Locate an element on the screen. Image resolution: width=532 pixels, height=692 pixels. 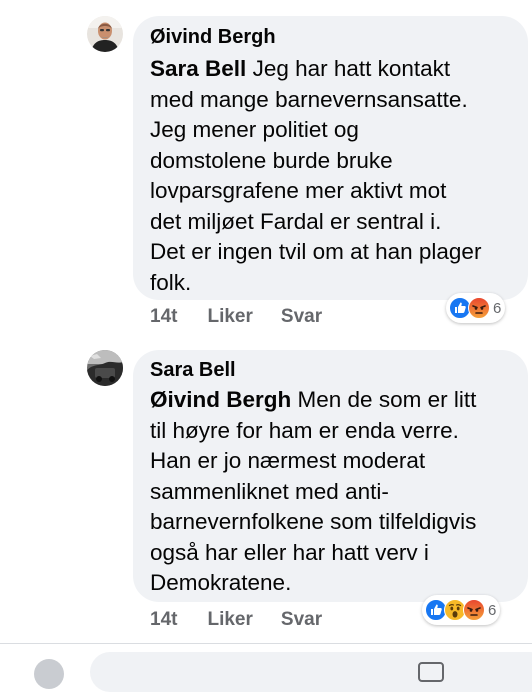
comment-line: også har eller har hatt verv i is located at coordinates (289, 552).